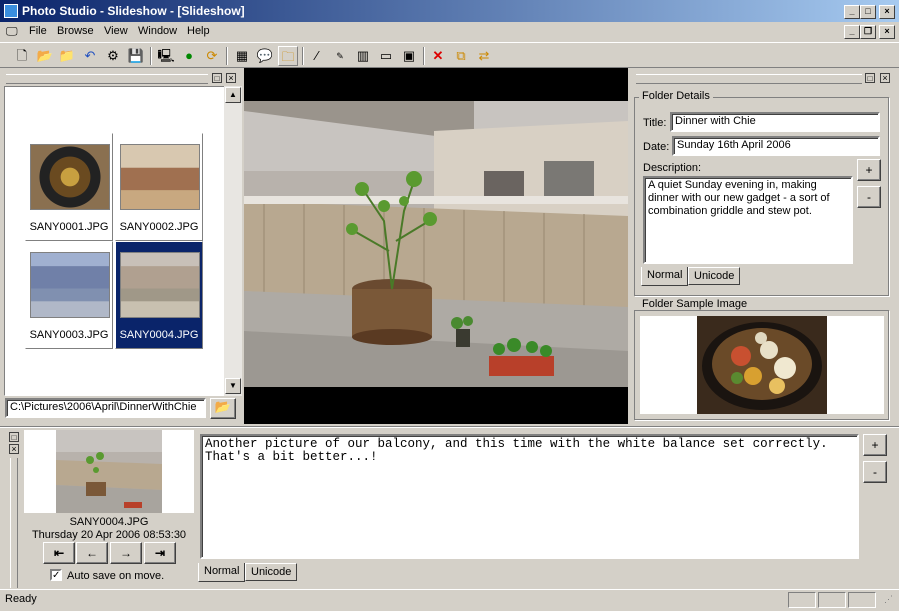 This screenshot has height=611, width=899. Describe the element at coordinates (776, 146) in the screenshot. I see `folder-date-input: Sunday 16th April 2006` at that location.